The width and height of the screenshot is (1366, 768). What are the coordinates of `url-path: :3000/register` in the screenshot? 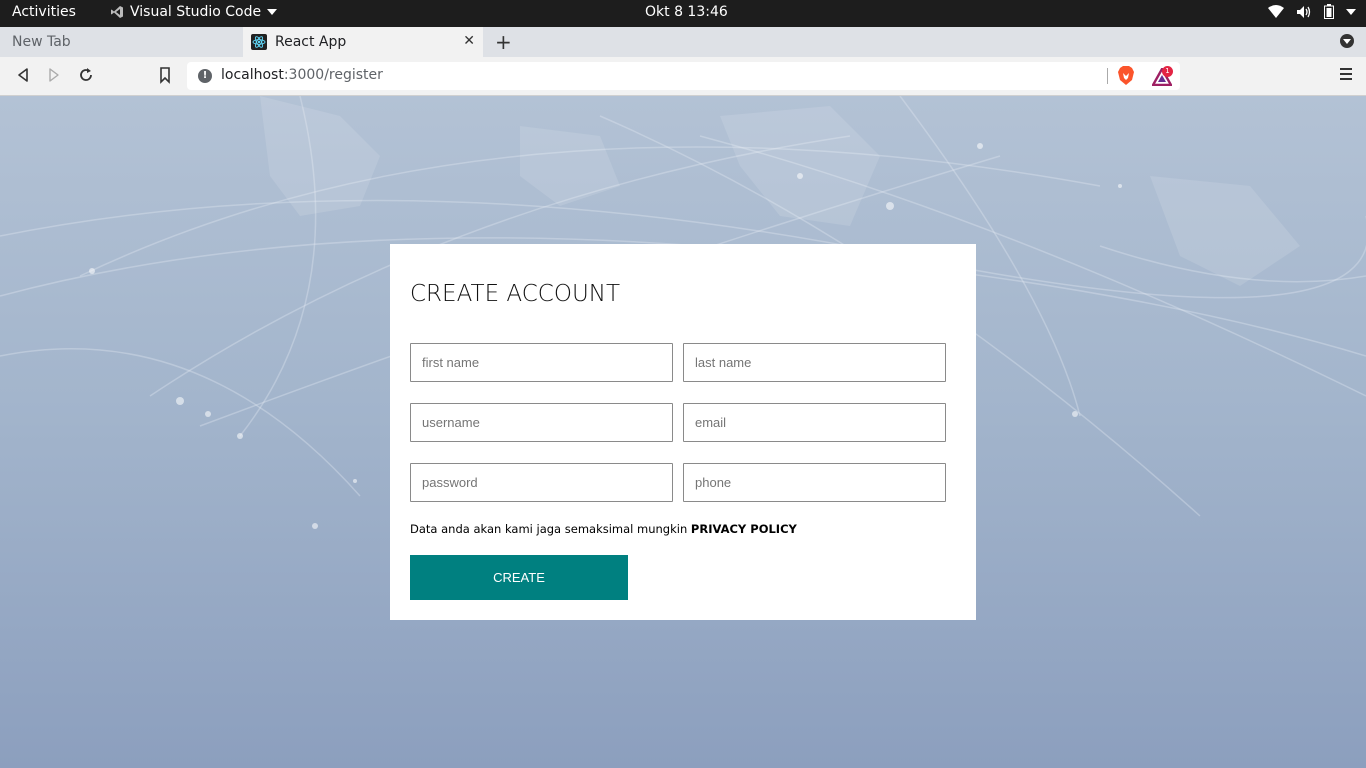 It's located at (333, 75).